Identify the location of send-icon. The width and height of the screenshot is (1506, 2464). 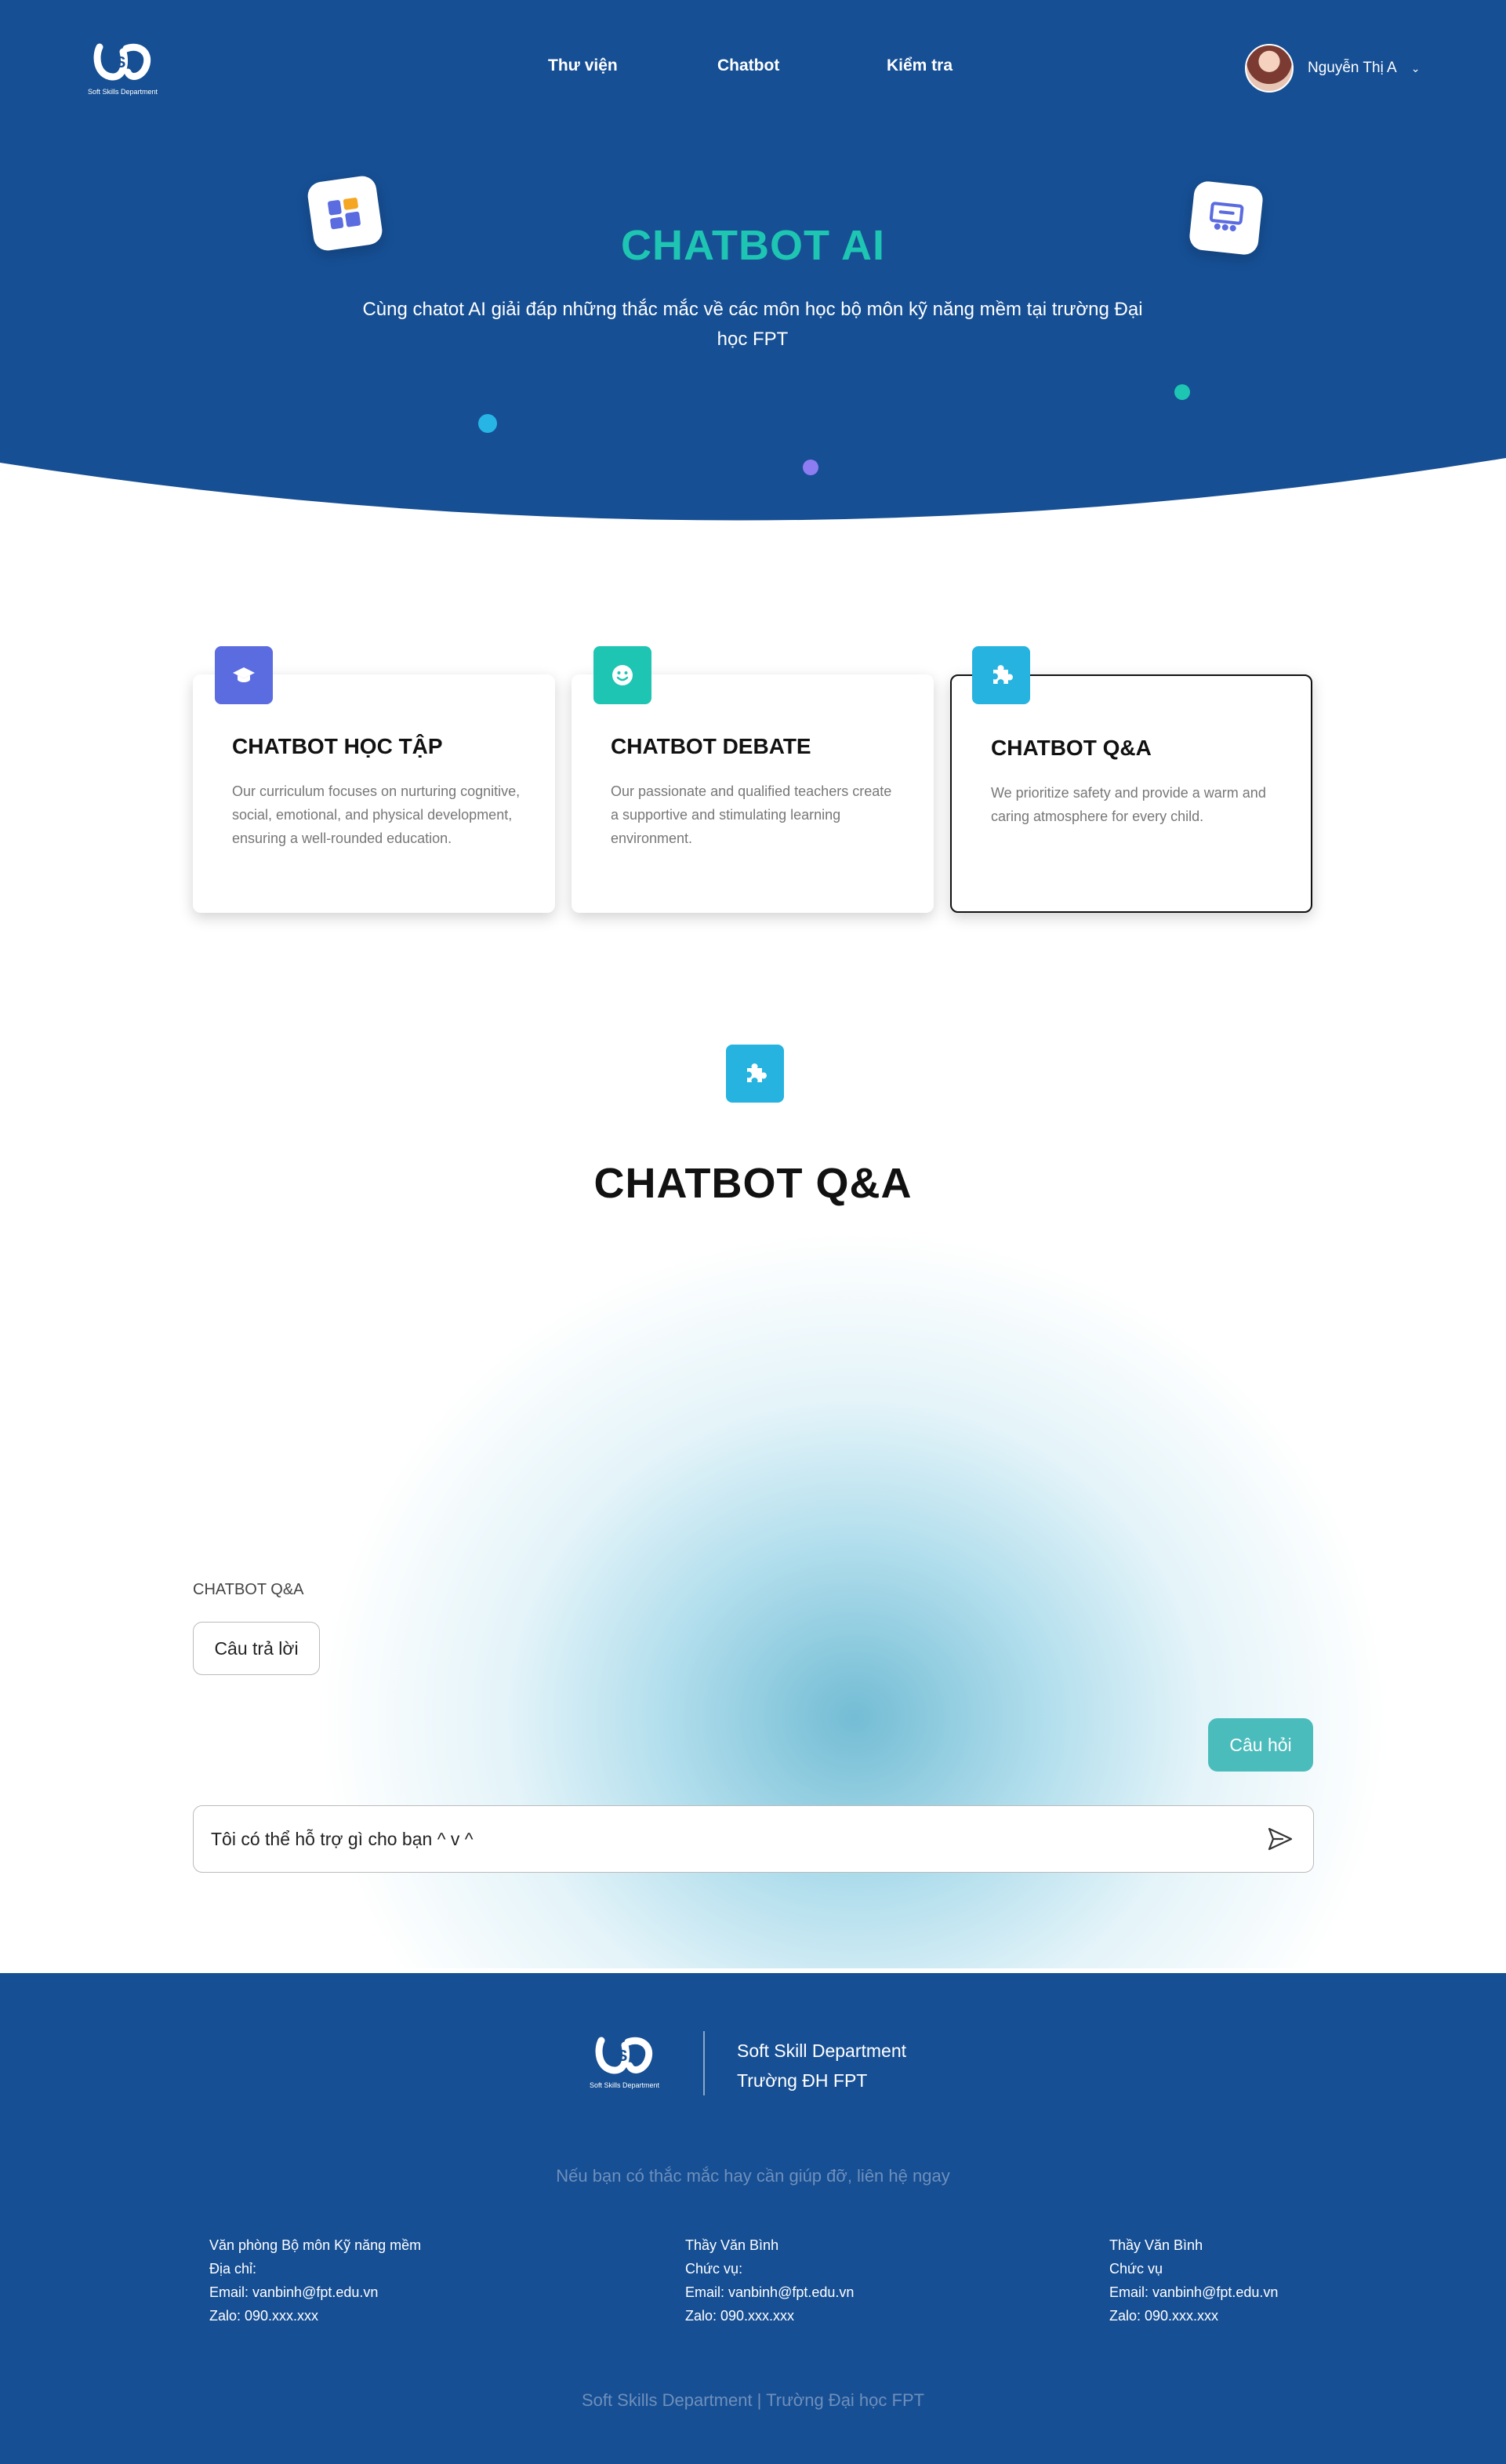
(1280, 1839).